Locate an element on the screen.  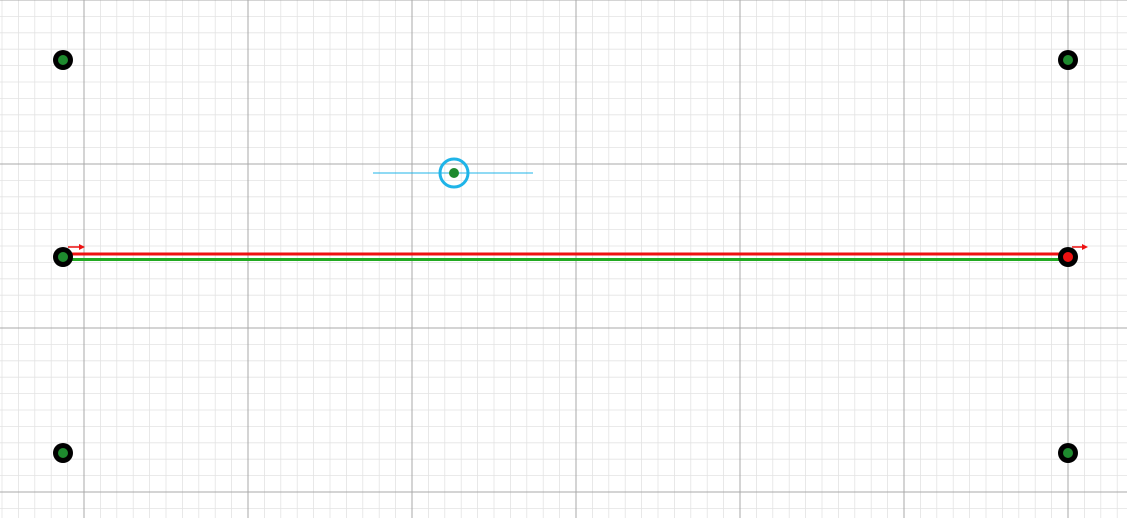
node-top-right is located at coordinates (1068, 60).